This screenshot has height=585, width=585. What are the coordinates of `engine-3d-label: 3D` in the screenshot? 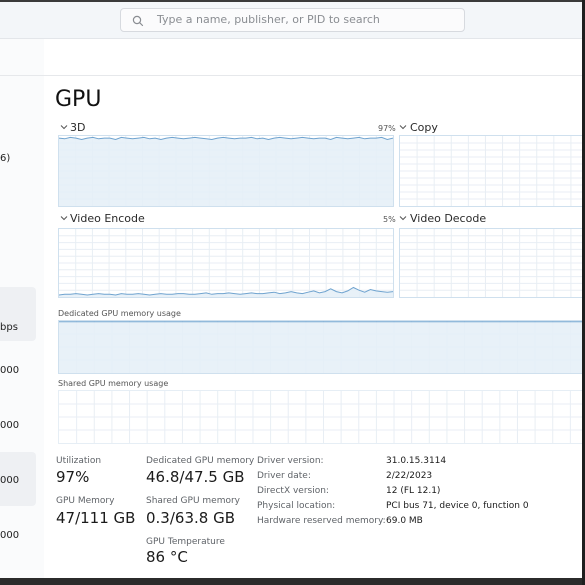 It's located at (77, 127).